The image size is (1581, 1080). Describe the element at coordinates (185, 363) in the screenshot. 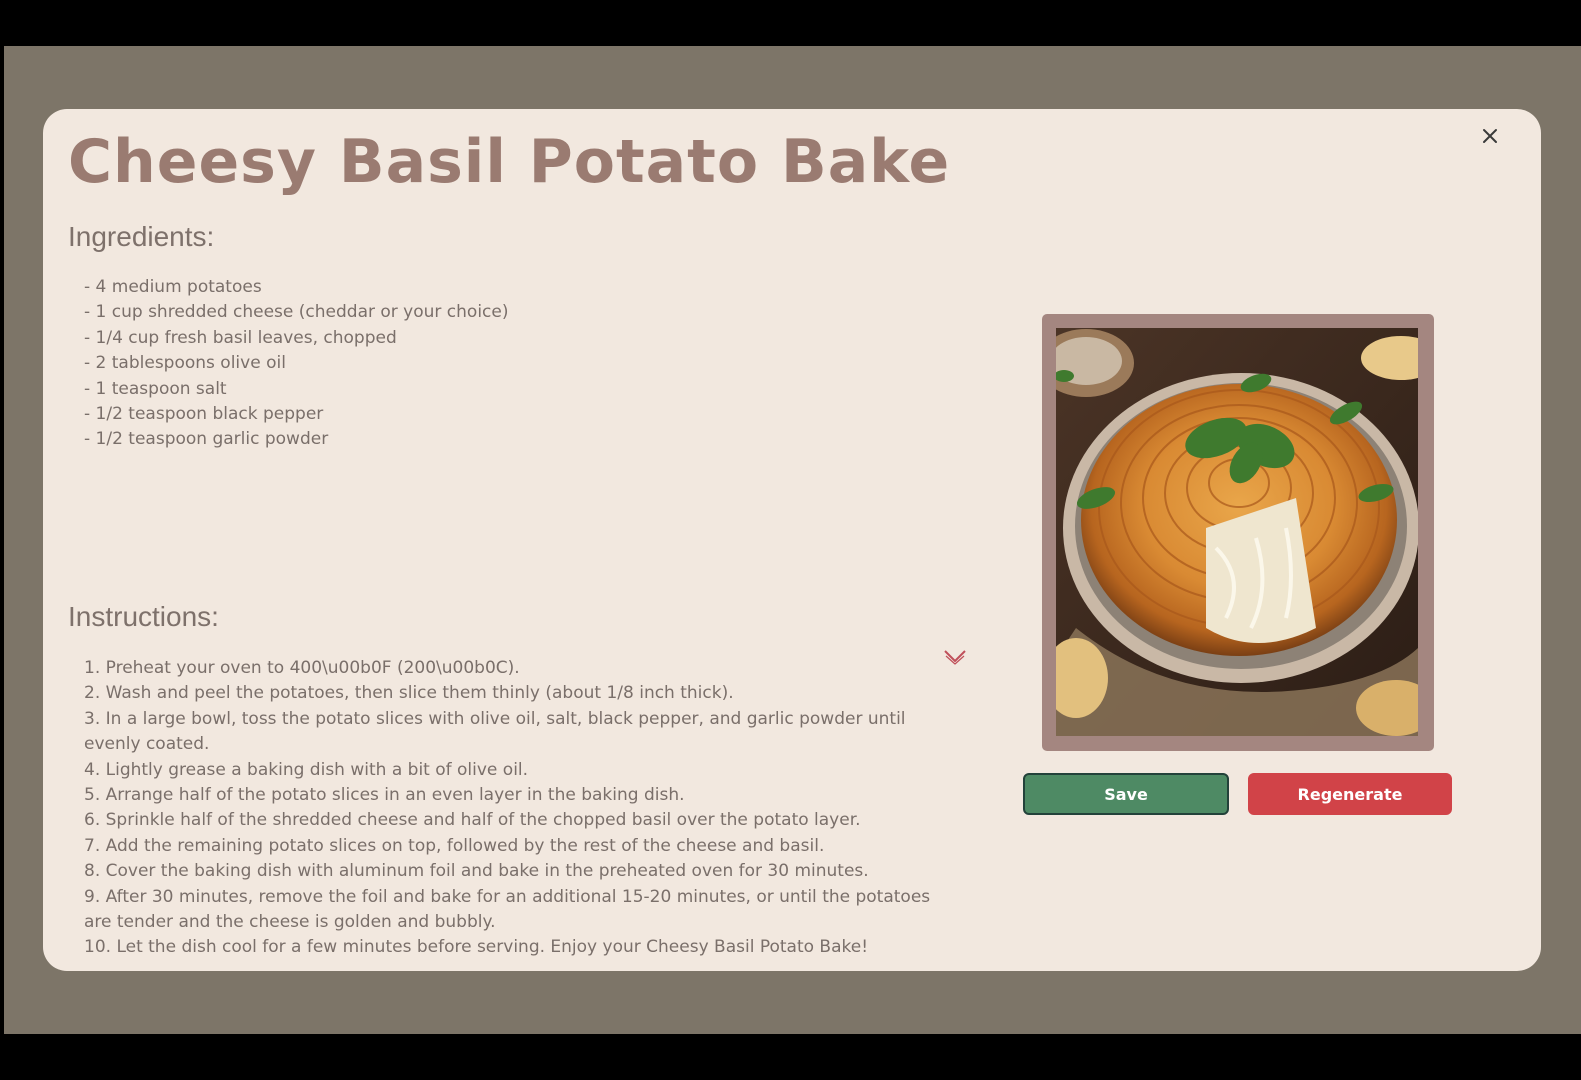

I see `ingredient-item: - 2 tablespoons olive oil` at that location.